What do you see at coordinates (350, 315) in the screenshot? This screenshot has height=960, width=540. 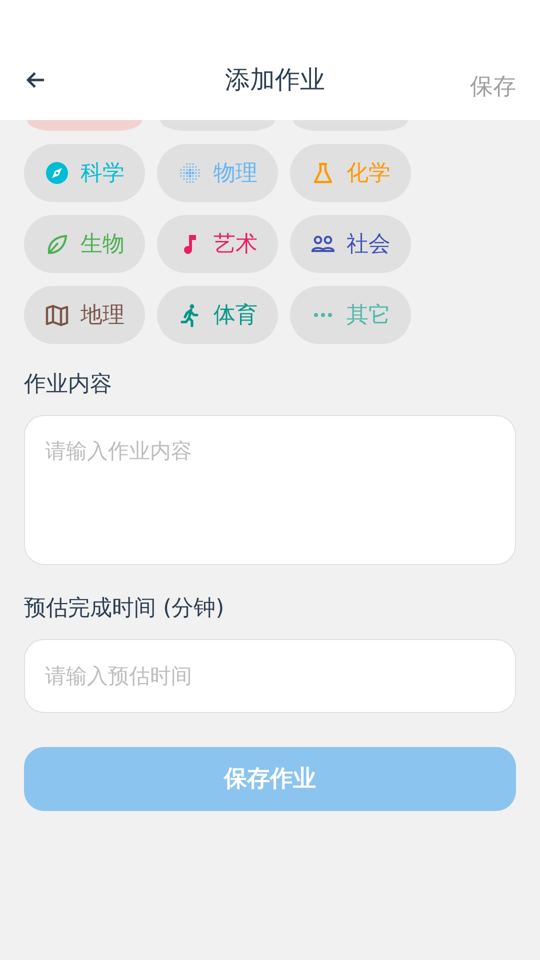 I see `subject-chip: 其它` at bounding box center [350, 315].